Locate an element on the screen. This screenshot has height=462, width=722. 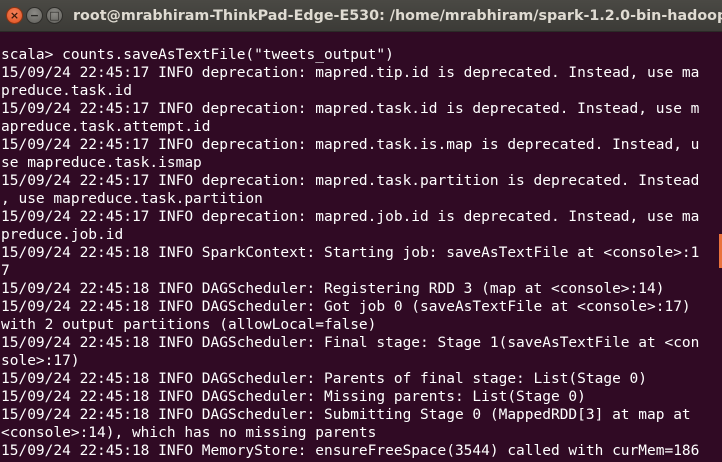
minimize-icon: − is located at coordinates (34, 15).